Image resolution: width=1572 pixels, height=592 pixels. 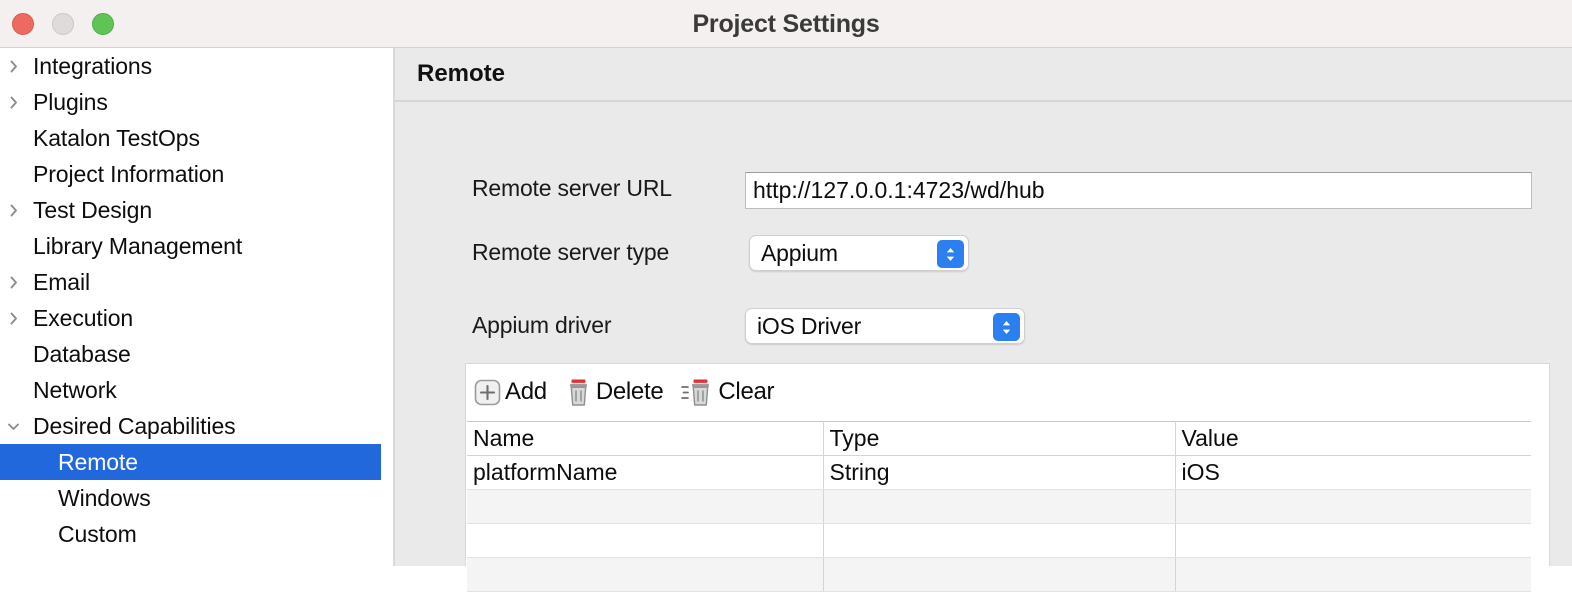 I want to click on remote-server-url-label: Remote server URL, so click(x=572, y=188).